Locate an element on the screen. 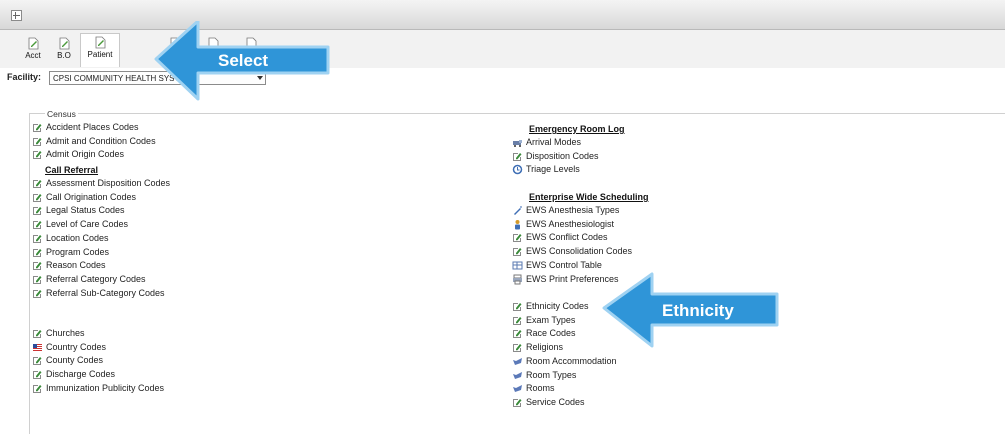 Image resolution: width=1005 pixels, height=434 pixels. ambulance-icon is located at coordinates (517, 143).